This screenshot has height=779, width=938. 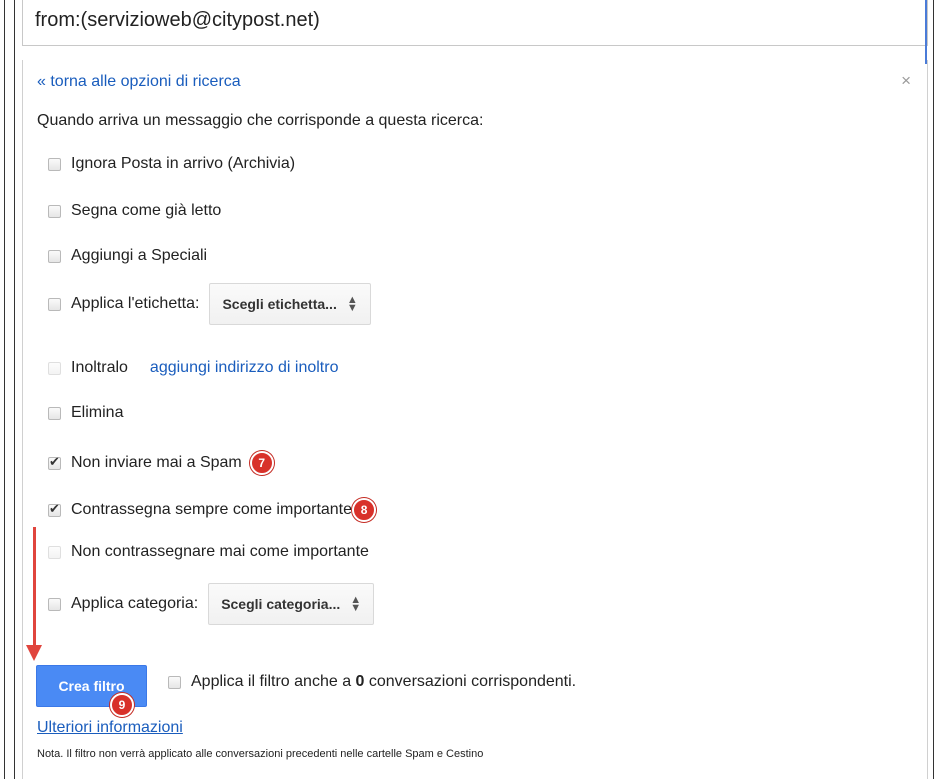 What do you see at coordinates (110, 728) in the screenshot?
I see `more-info-link: Ulteriori informazioni` at bounding box center [110, 728].